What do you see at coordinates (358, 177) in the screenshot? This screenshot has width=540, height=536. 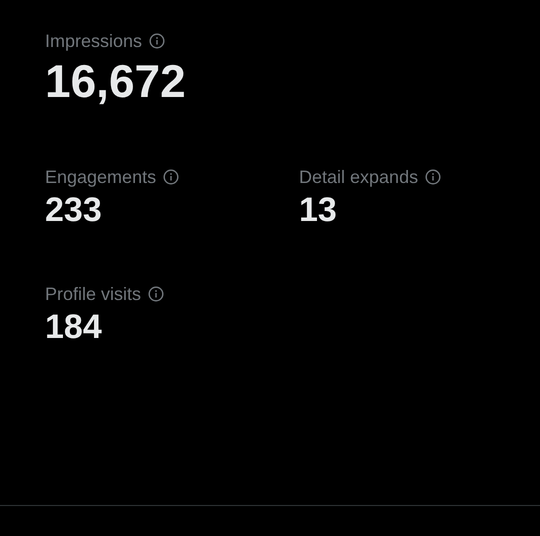 I see `metric-label: Detail expands` at bounding box center [358, 177].